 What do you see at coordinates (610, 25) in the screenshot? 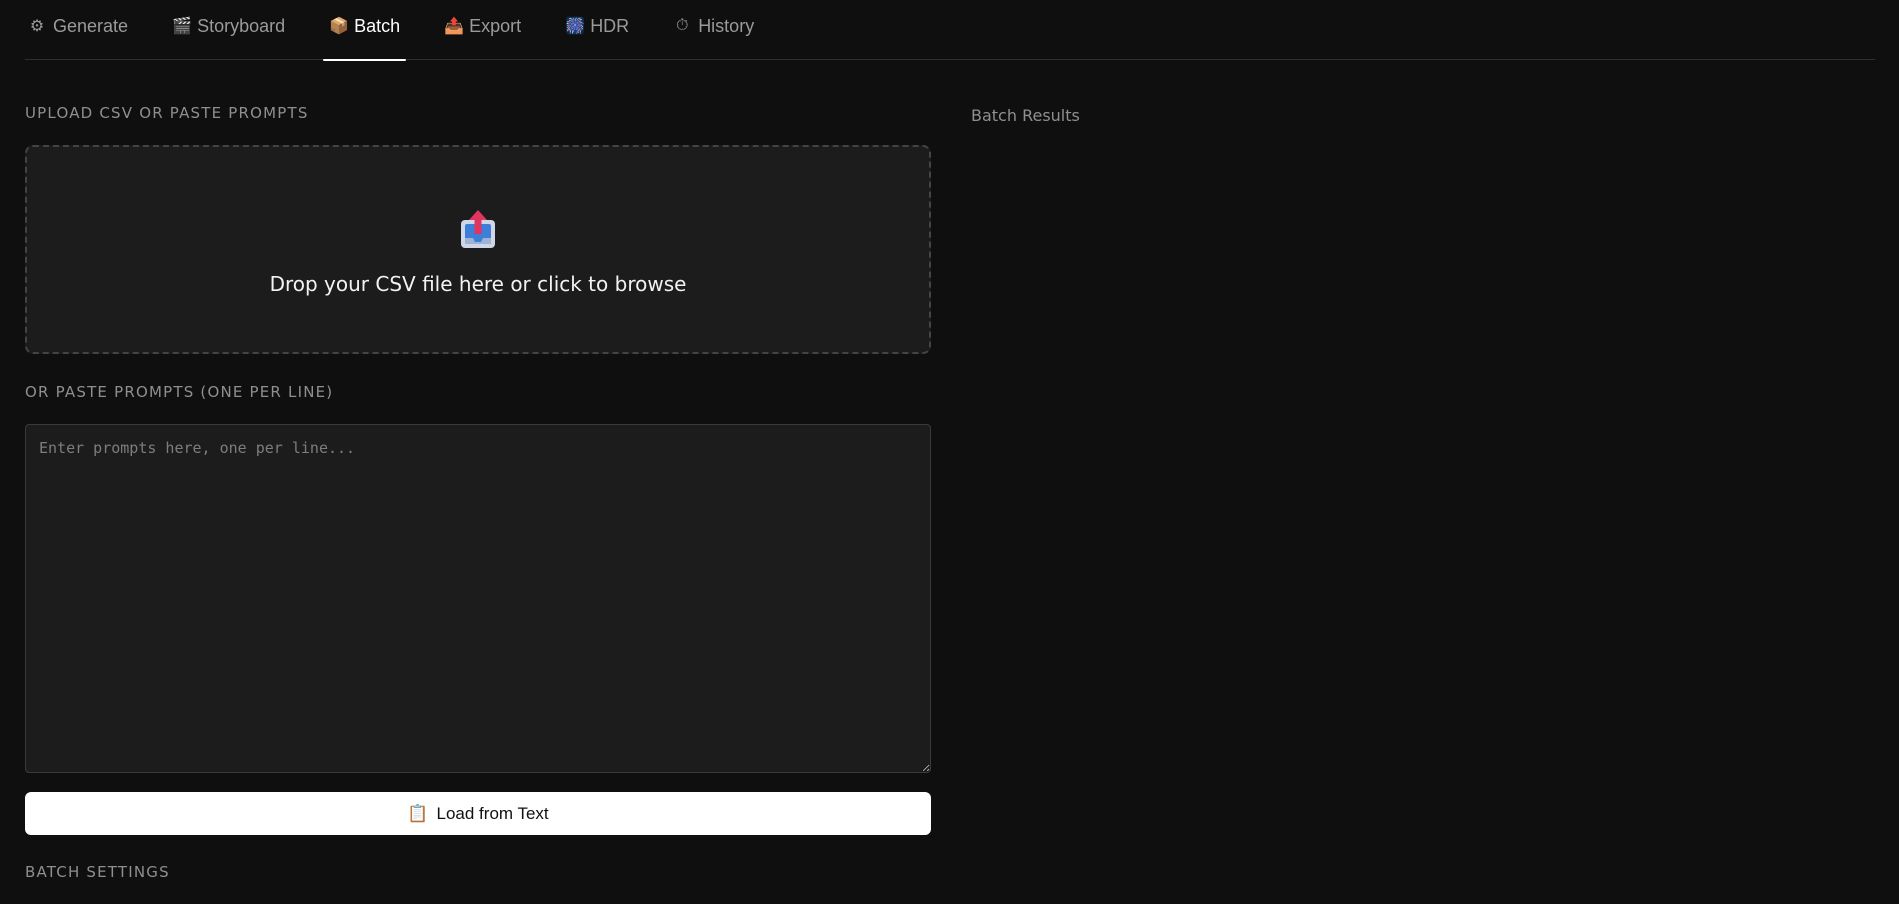
I see `tab-label: HDR` at bounding box center [610, 25].